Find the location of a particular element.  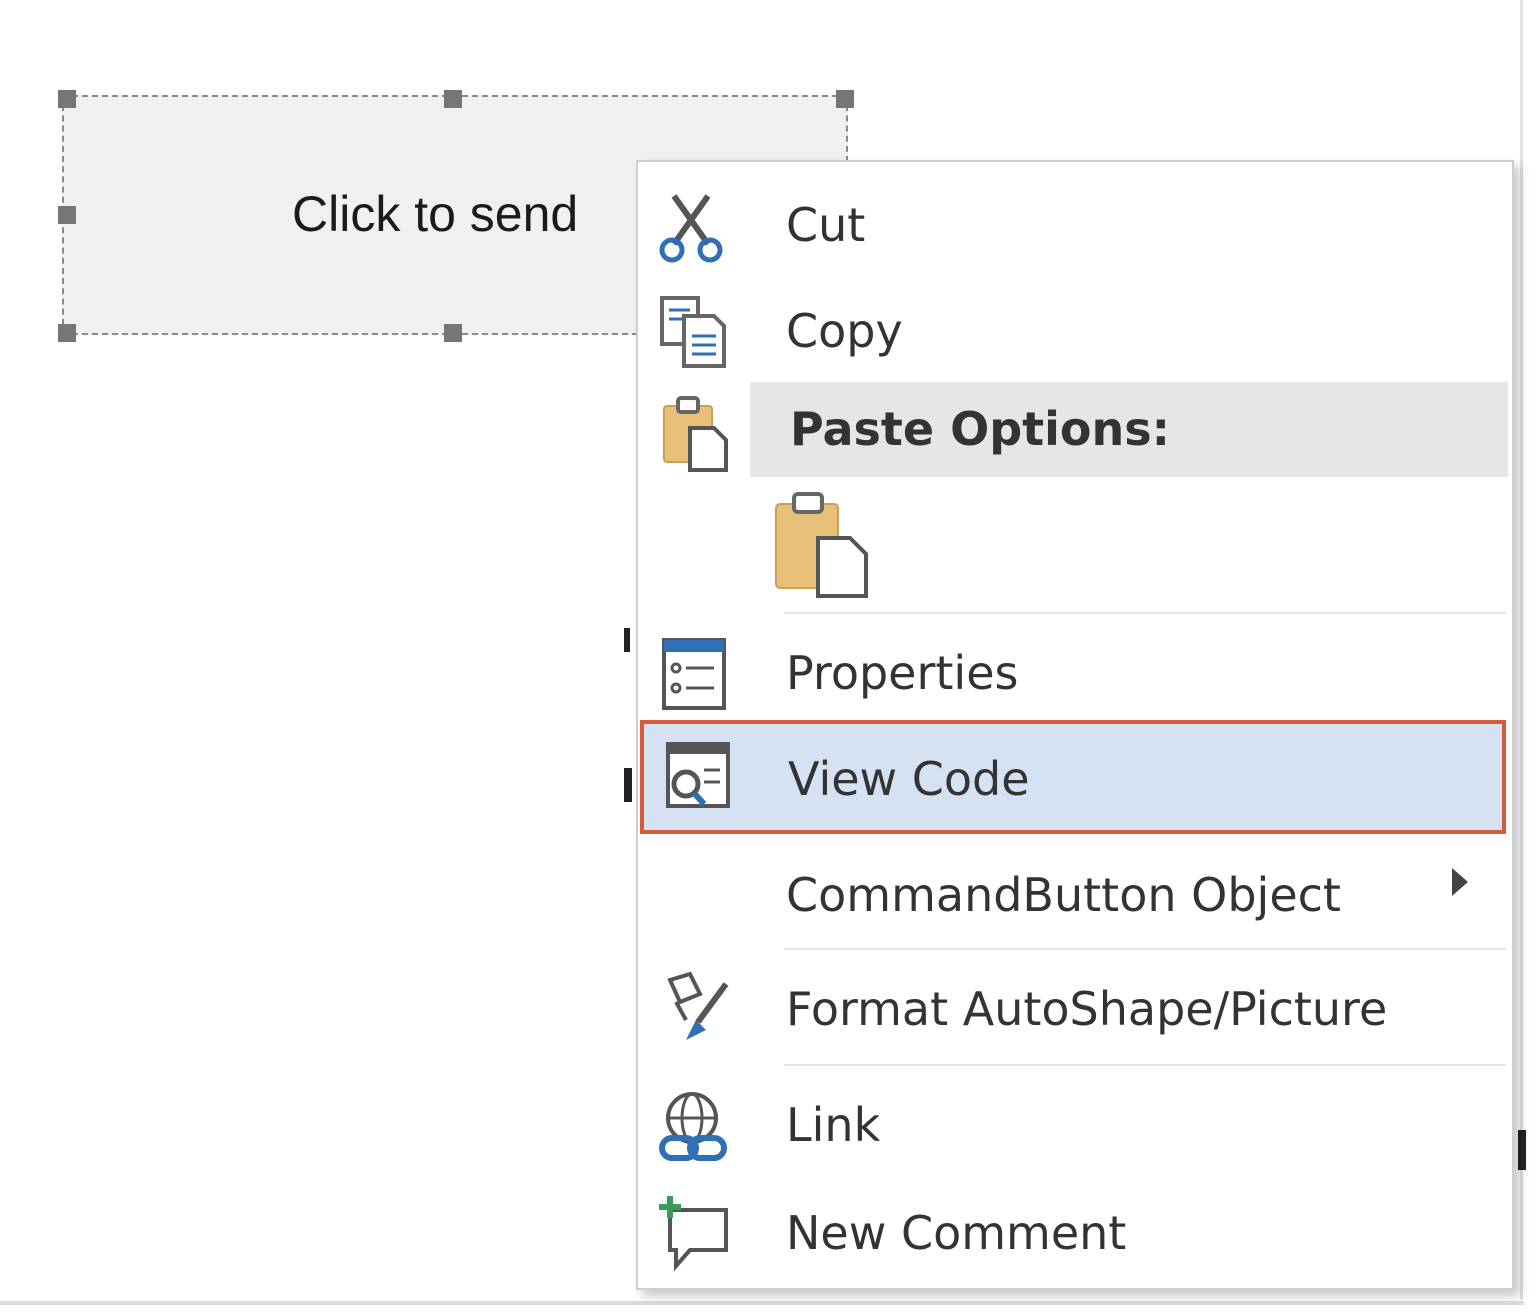

resize-handle-top-left is located at coordinates (67, 99).